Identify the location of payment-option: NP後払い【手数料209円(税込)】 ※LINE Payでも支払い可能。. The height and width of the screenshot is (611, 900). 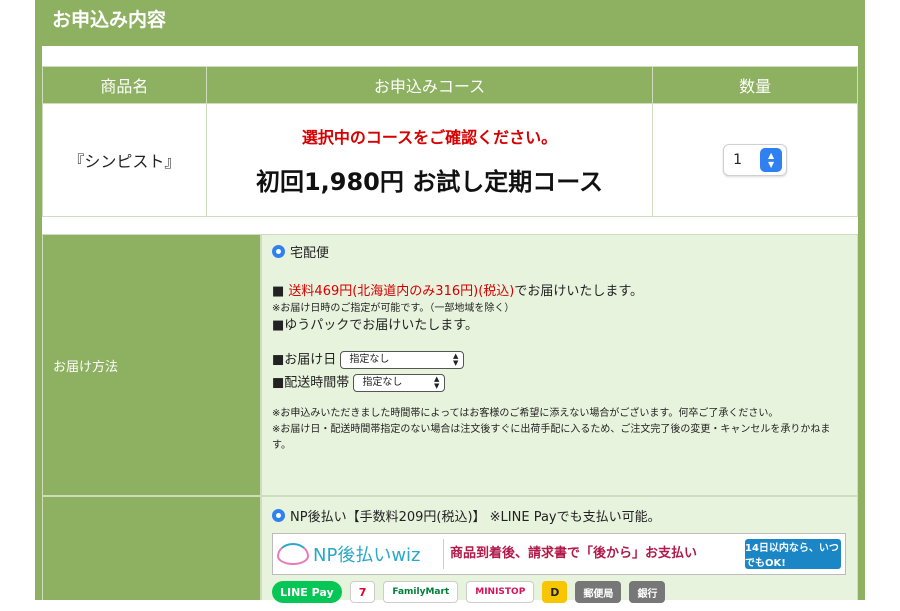
(559, 518).